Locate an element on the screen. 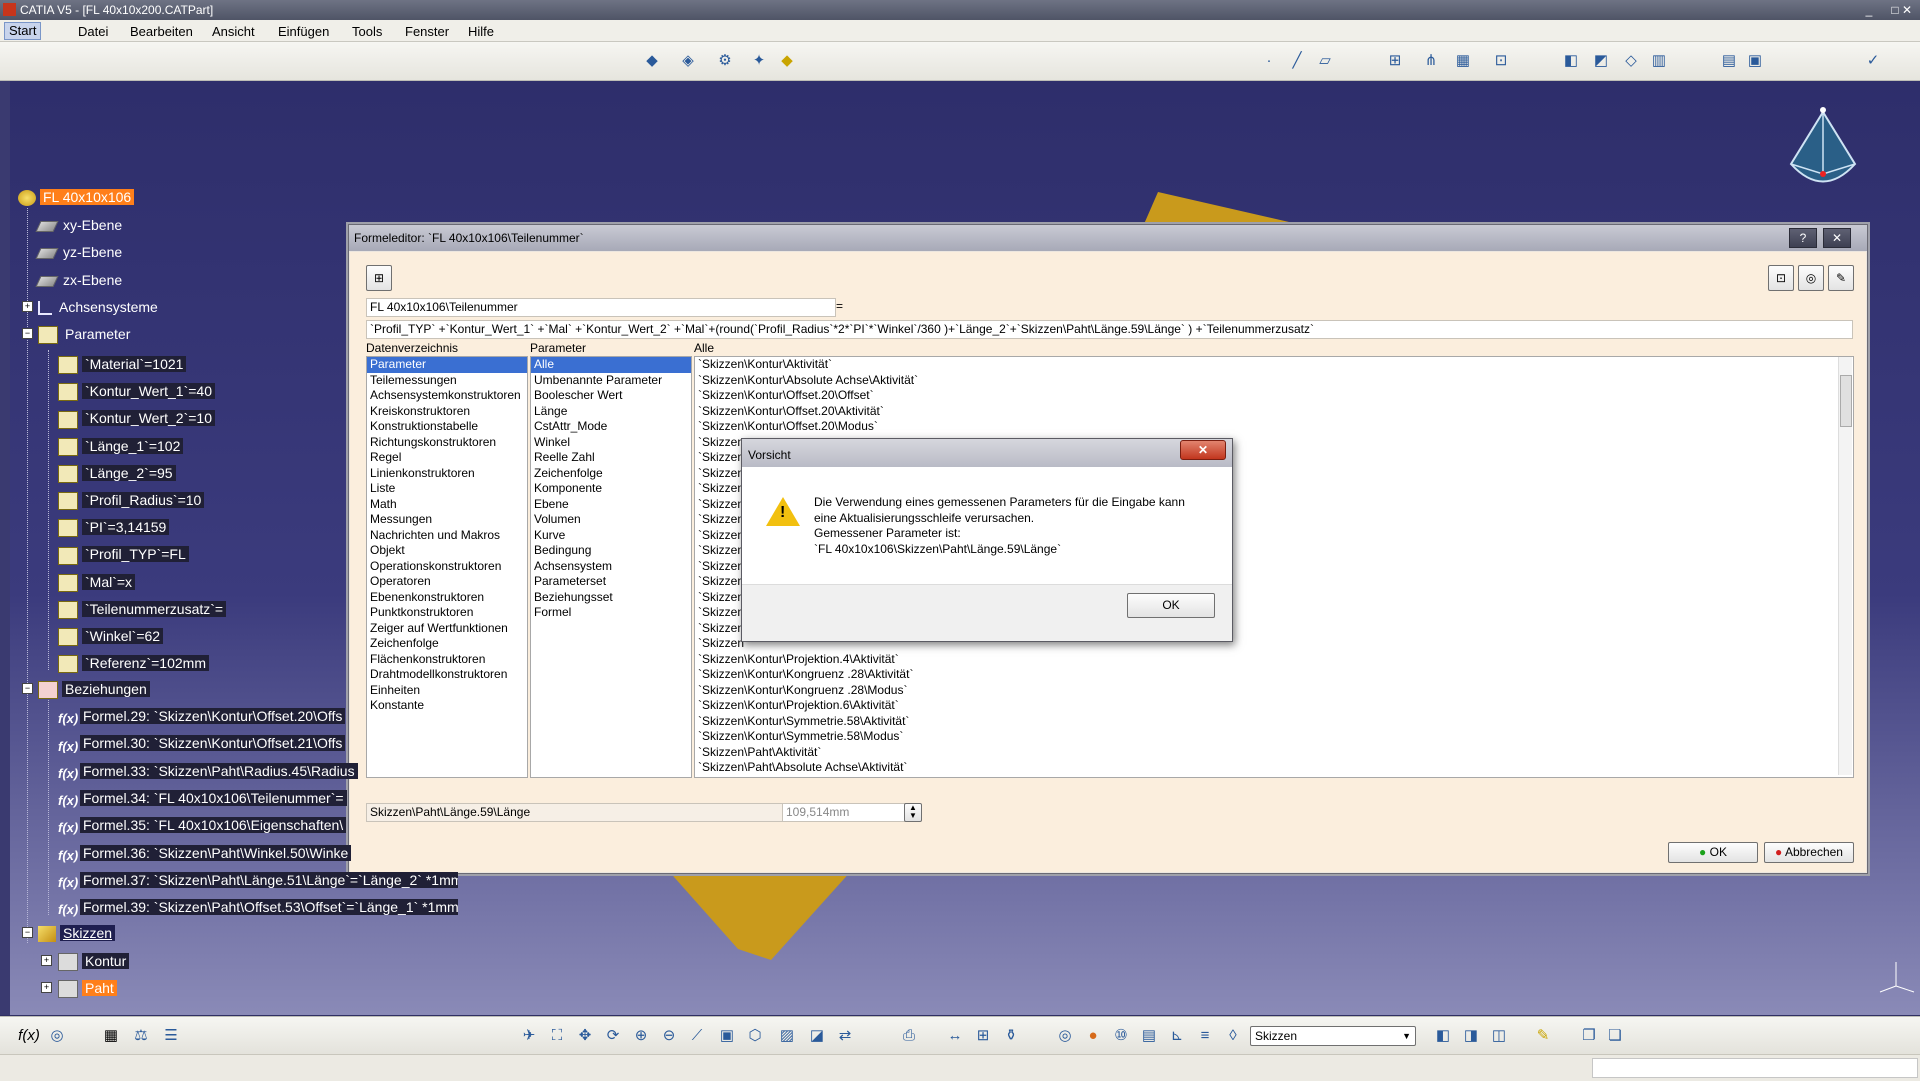  tree-plane-xy: xy-Ebene is located at coordinates (80, 225).